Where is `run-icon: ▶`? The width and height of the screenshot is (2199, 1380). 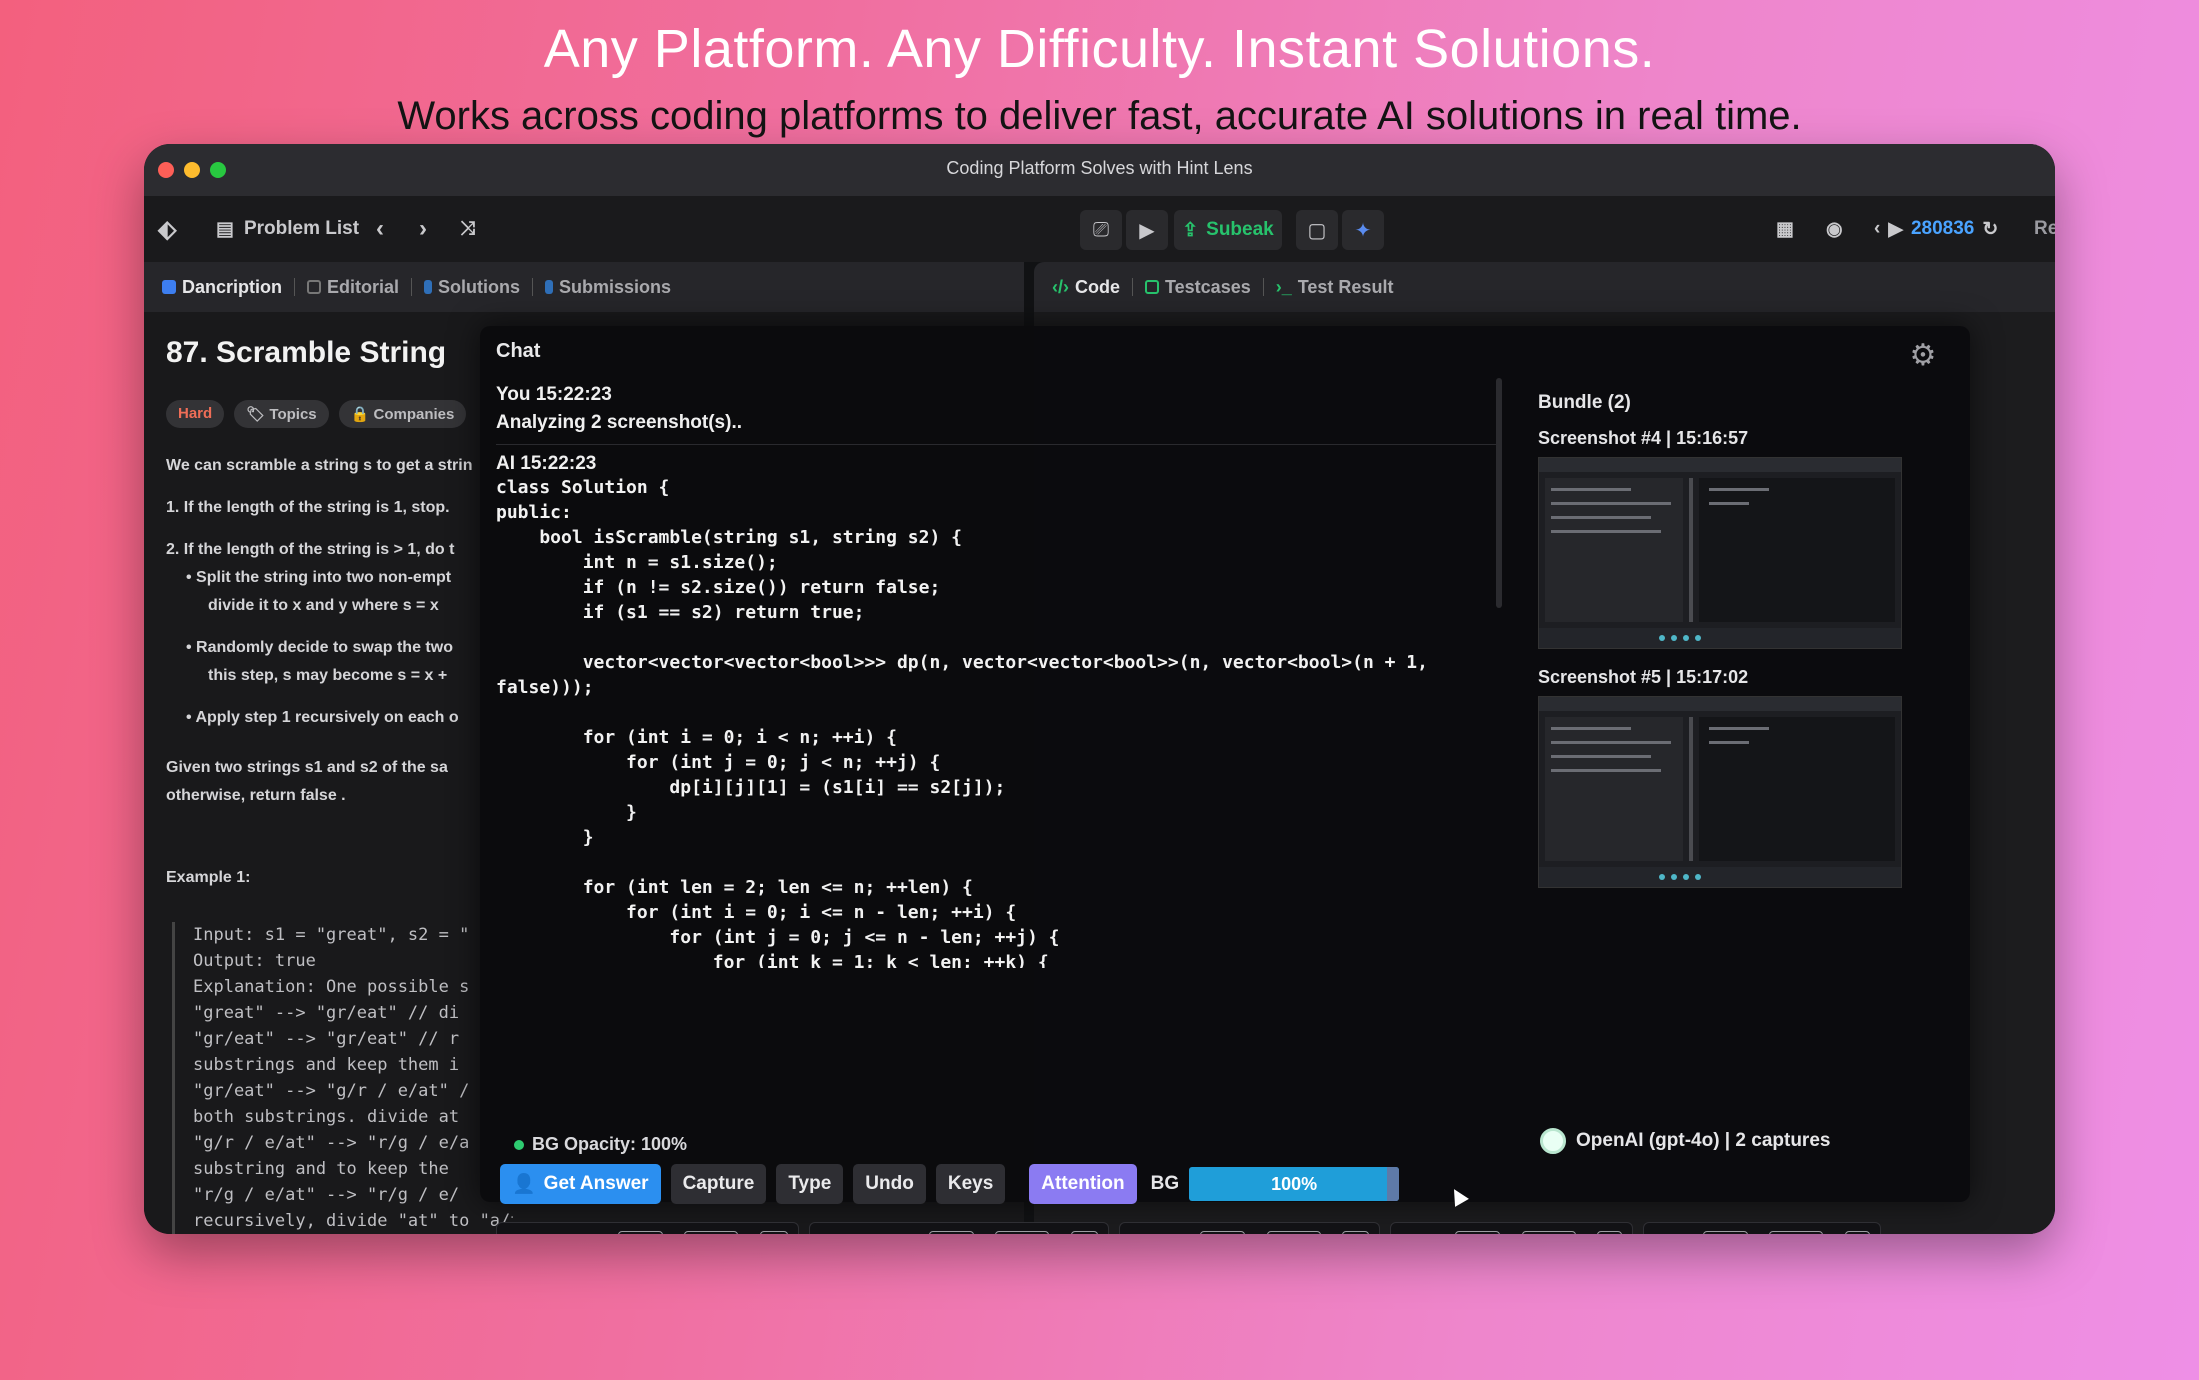
run-icon: ▶ is located at coordinates (1147, 230).